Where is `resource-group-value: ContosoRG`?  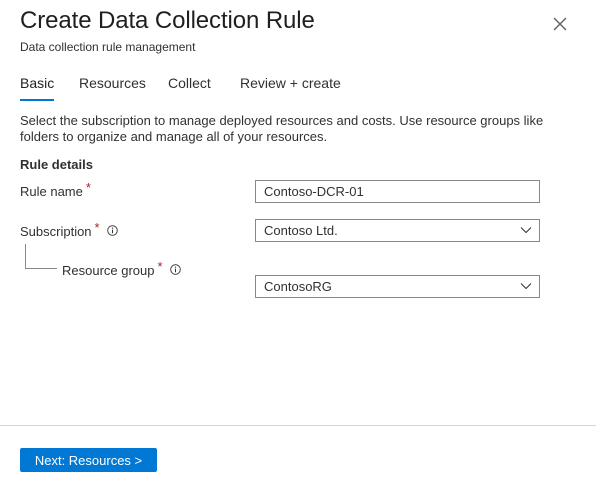 resource-group-value: ContosoRG is located at coordinates (298, 286).